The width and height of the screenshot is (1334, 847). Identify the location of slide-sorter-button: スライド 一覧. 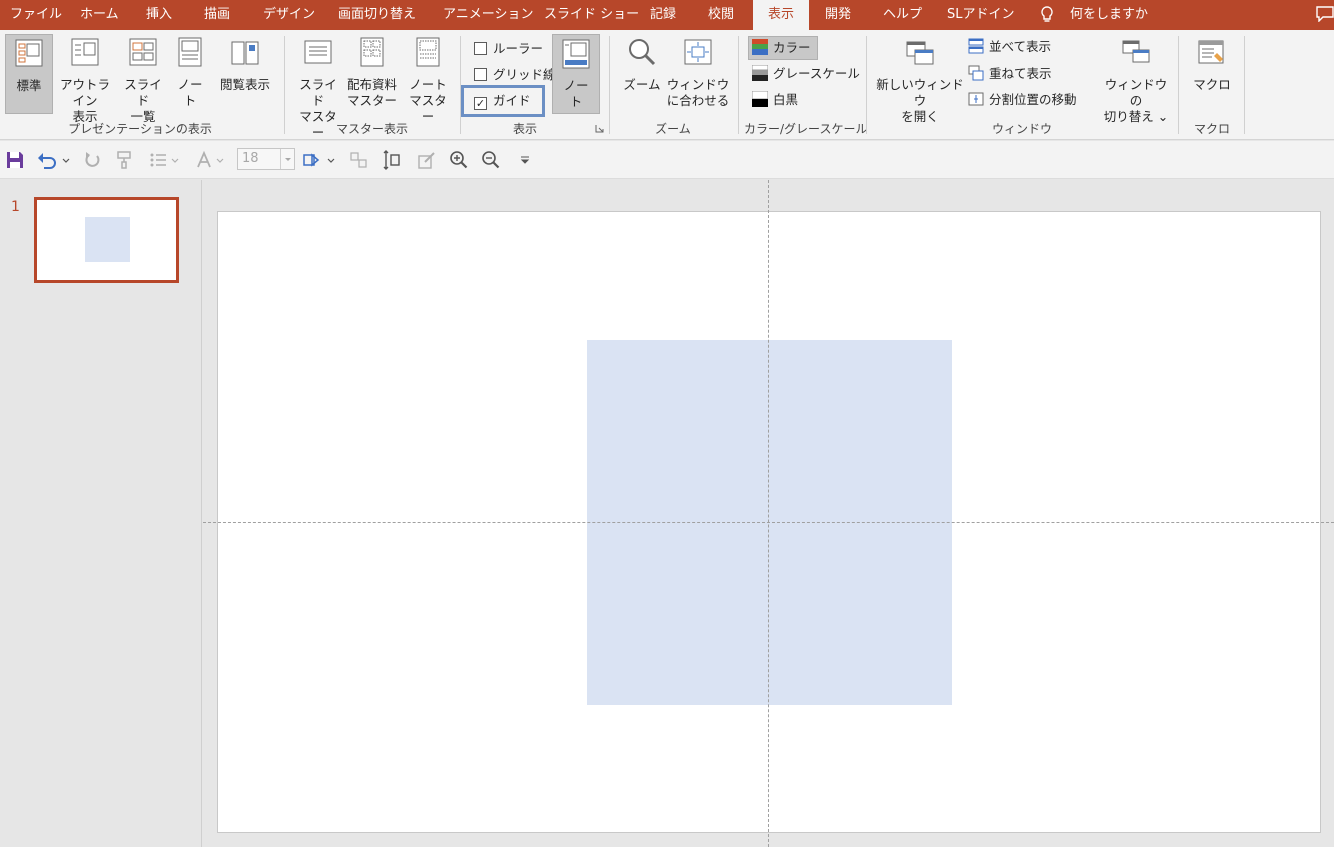
(143, 79).